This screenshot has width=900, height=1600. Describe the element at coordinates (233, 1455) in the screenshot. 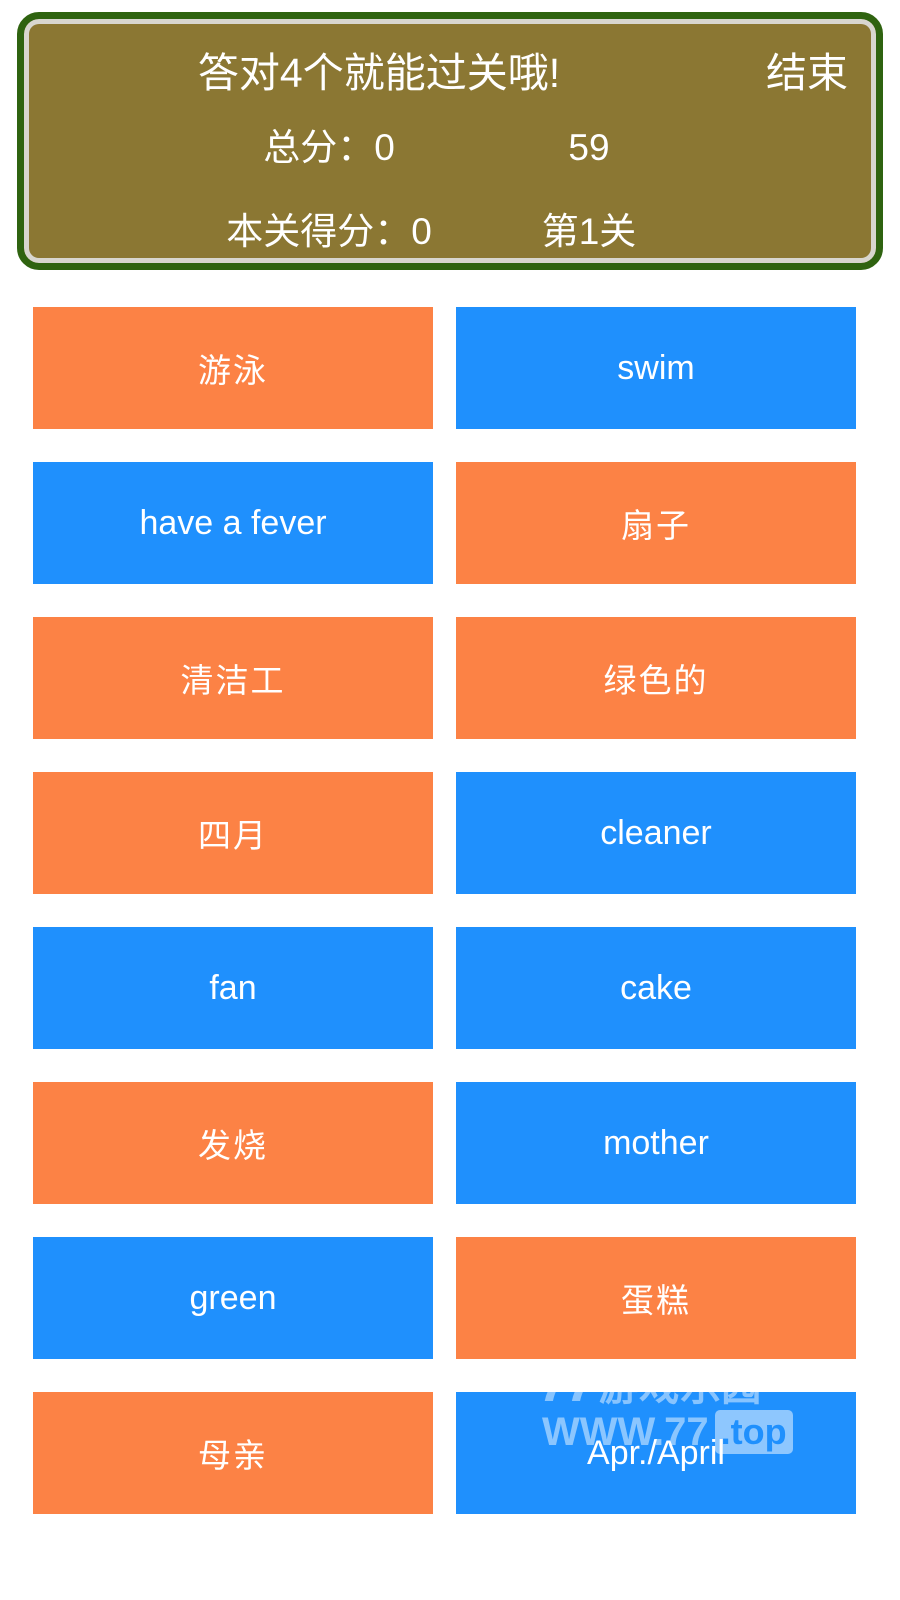

I see `word-tile-label: 母亲` at that location.